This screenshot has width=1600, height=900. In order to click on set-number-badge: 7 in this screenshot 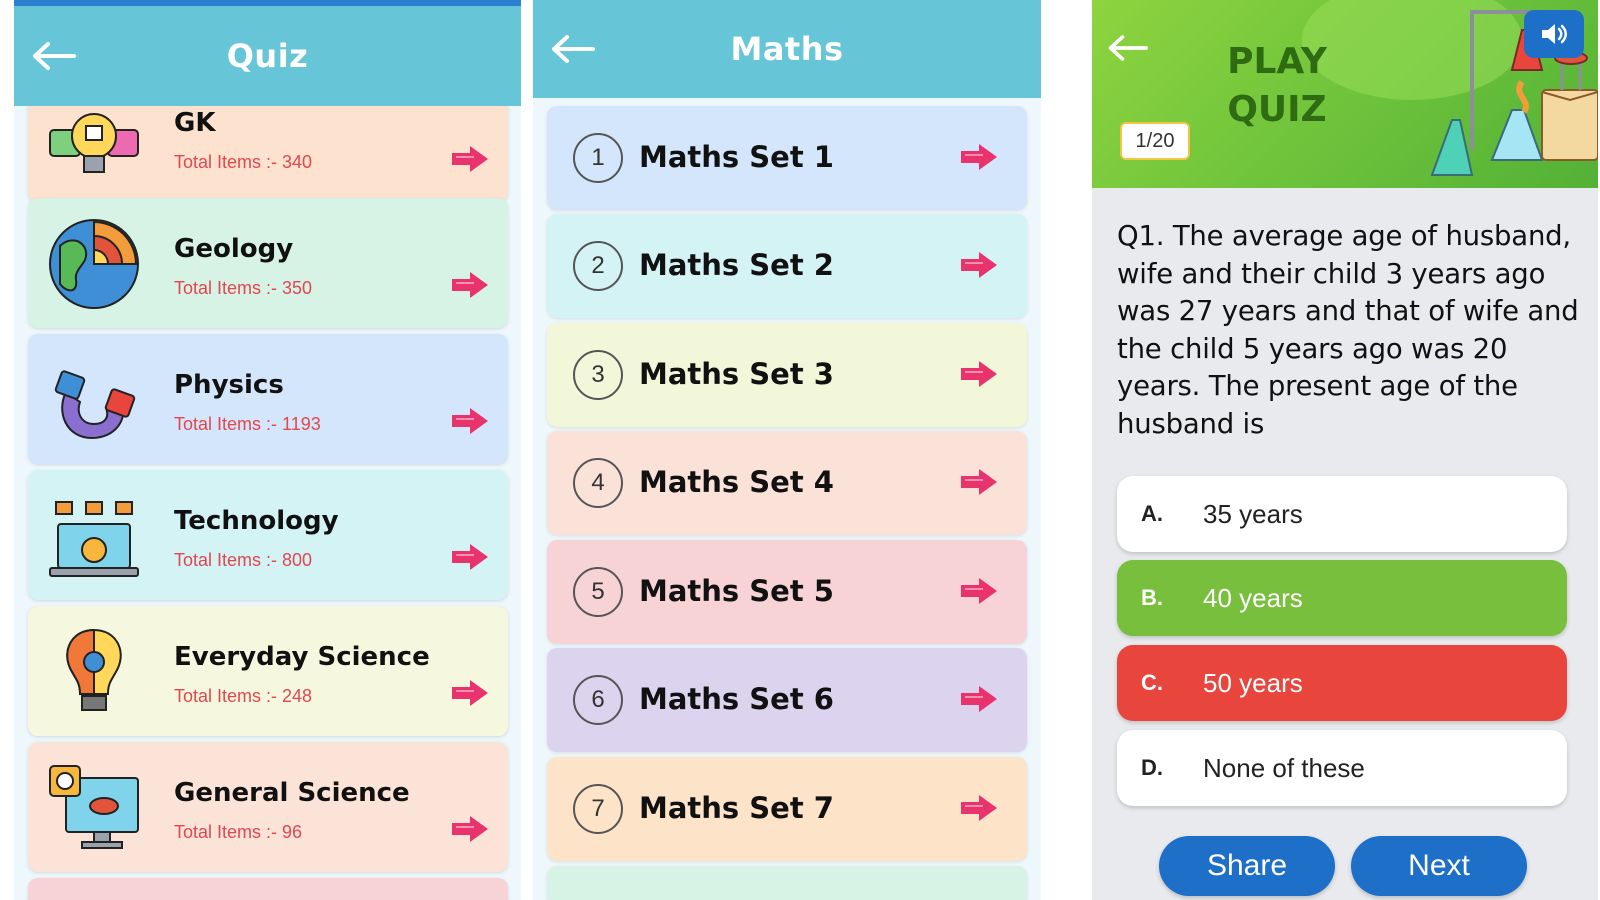, I will do `click(598, 809)`.